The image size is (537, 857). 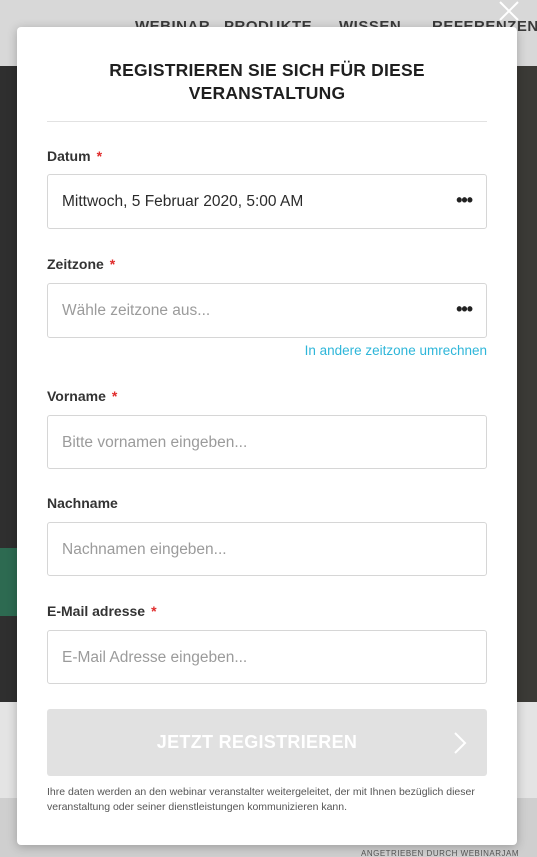 What do you see at coordinates (460, 743) in the screenshot?
I see `chevron-right-icon` at bounding box center [460, 743].